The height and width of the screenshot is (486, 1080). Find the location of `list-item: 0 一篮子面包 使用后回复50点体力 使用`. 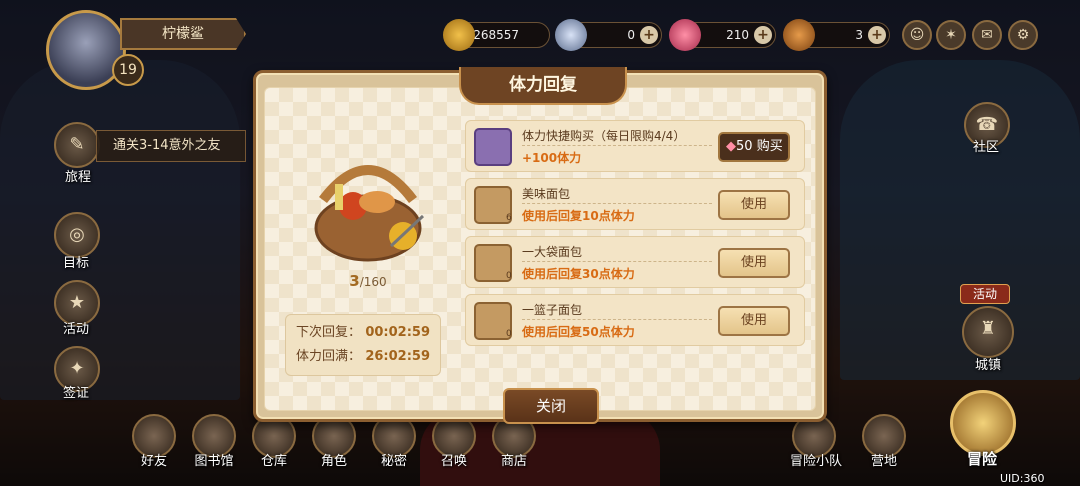

list-item: 0 一篮子面包 使用后回复50点体力 使用 is located at coordinates (635, 320).